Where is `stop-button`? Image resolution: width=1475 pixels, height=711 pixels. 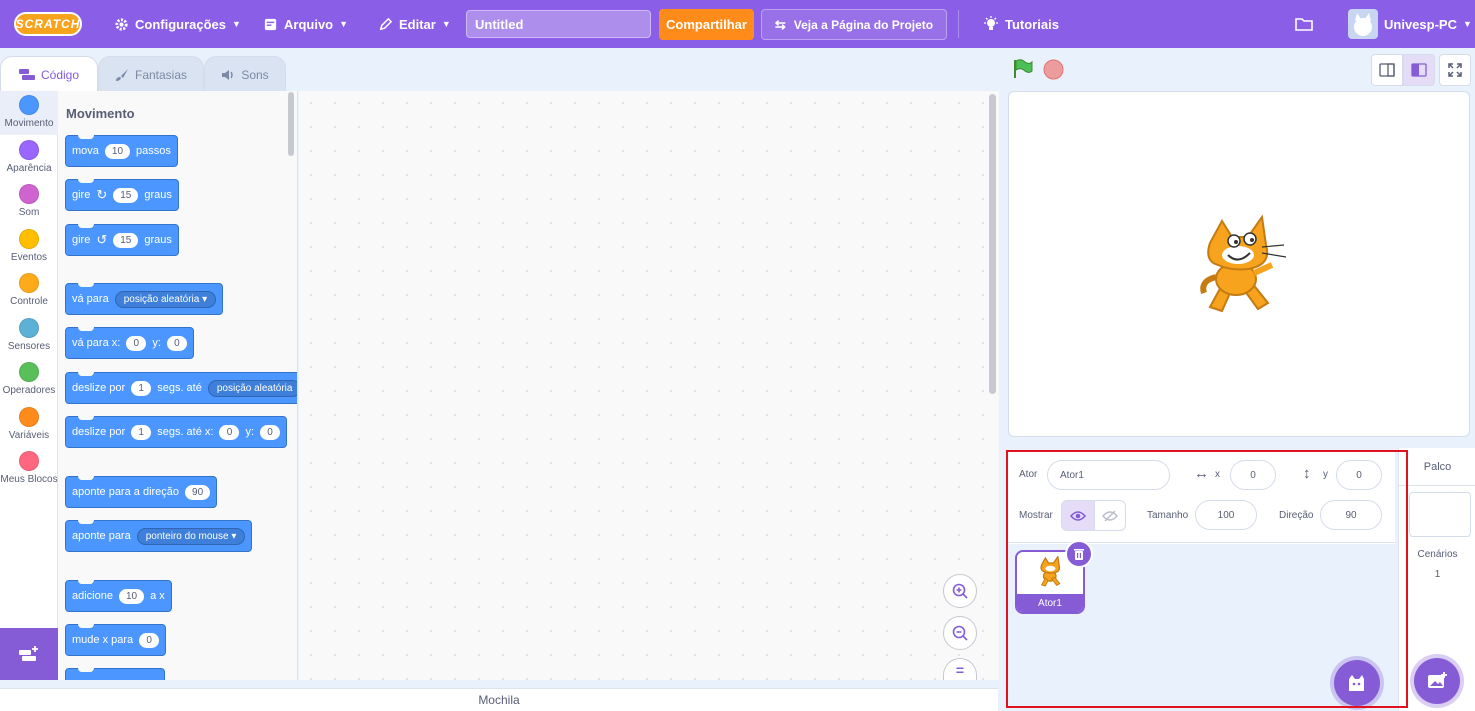
stop-button is located at coordinates (1053, 72).